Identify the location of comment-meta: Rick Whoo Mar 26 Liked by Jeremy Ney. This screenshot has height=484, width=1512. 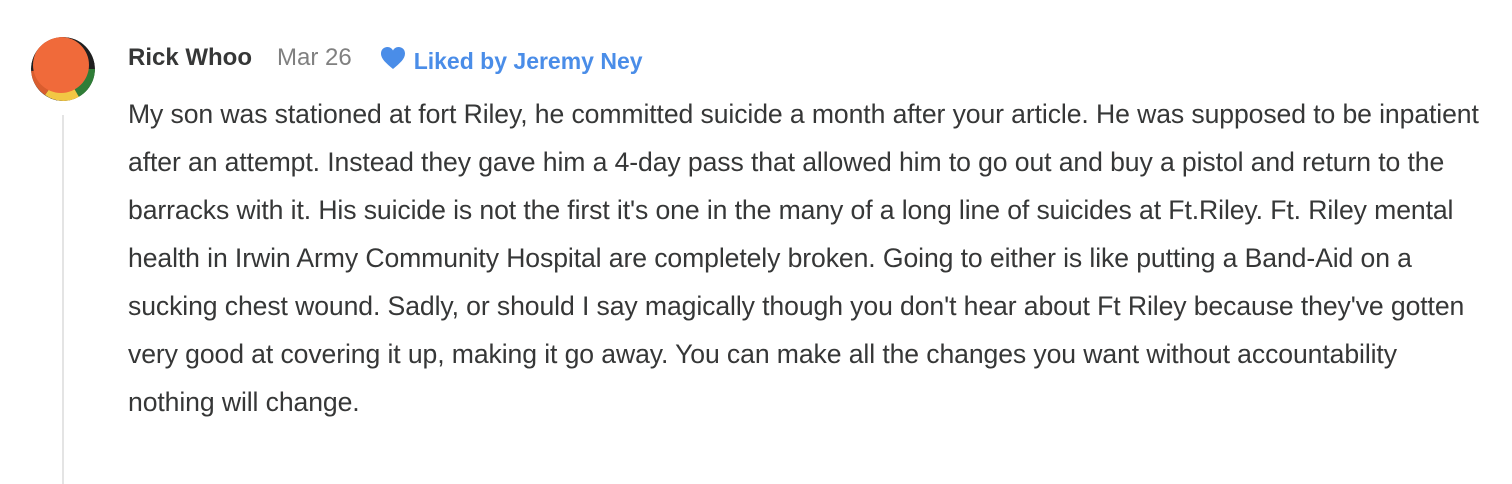
(385, 58).